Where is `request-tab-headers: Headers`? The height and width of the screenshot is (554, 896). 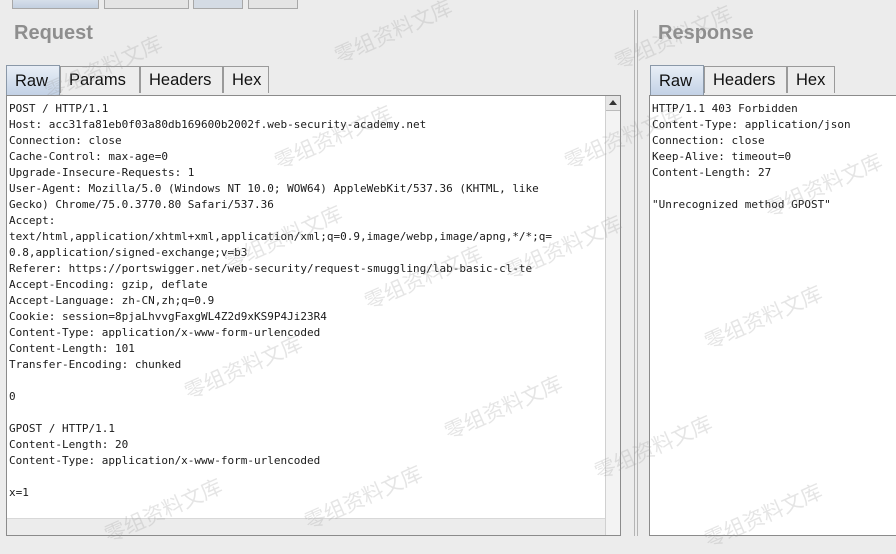 request-tab-headers: Headers is located at coordinates (181, 79).